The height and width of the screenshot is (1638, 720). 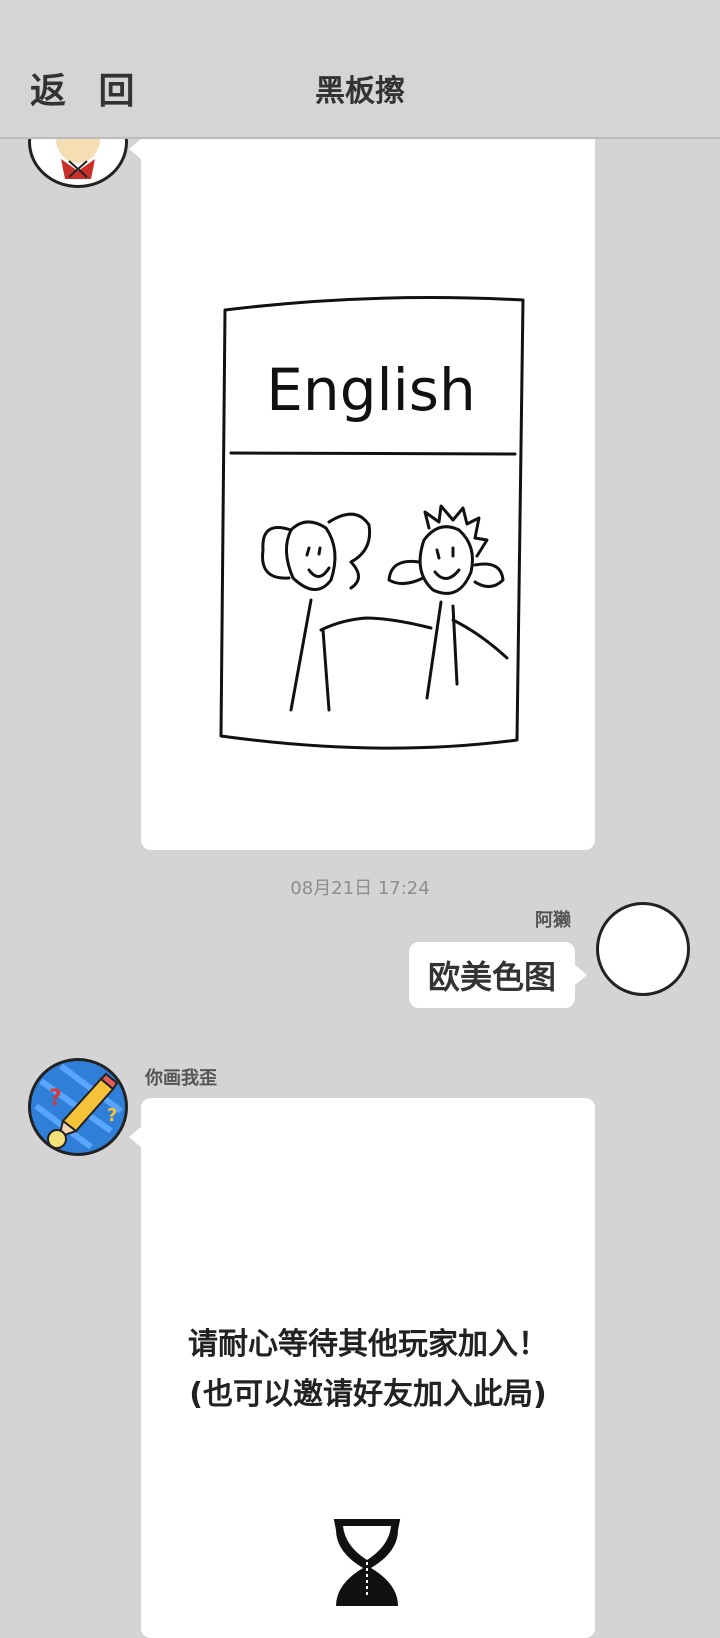 I want to click on app-name: 你画我歪, so click(x=181, y=1078).